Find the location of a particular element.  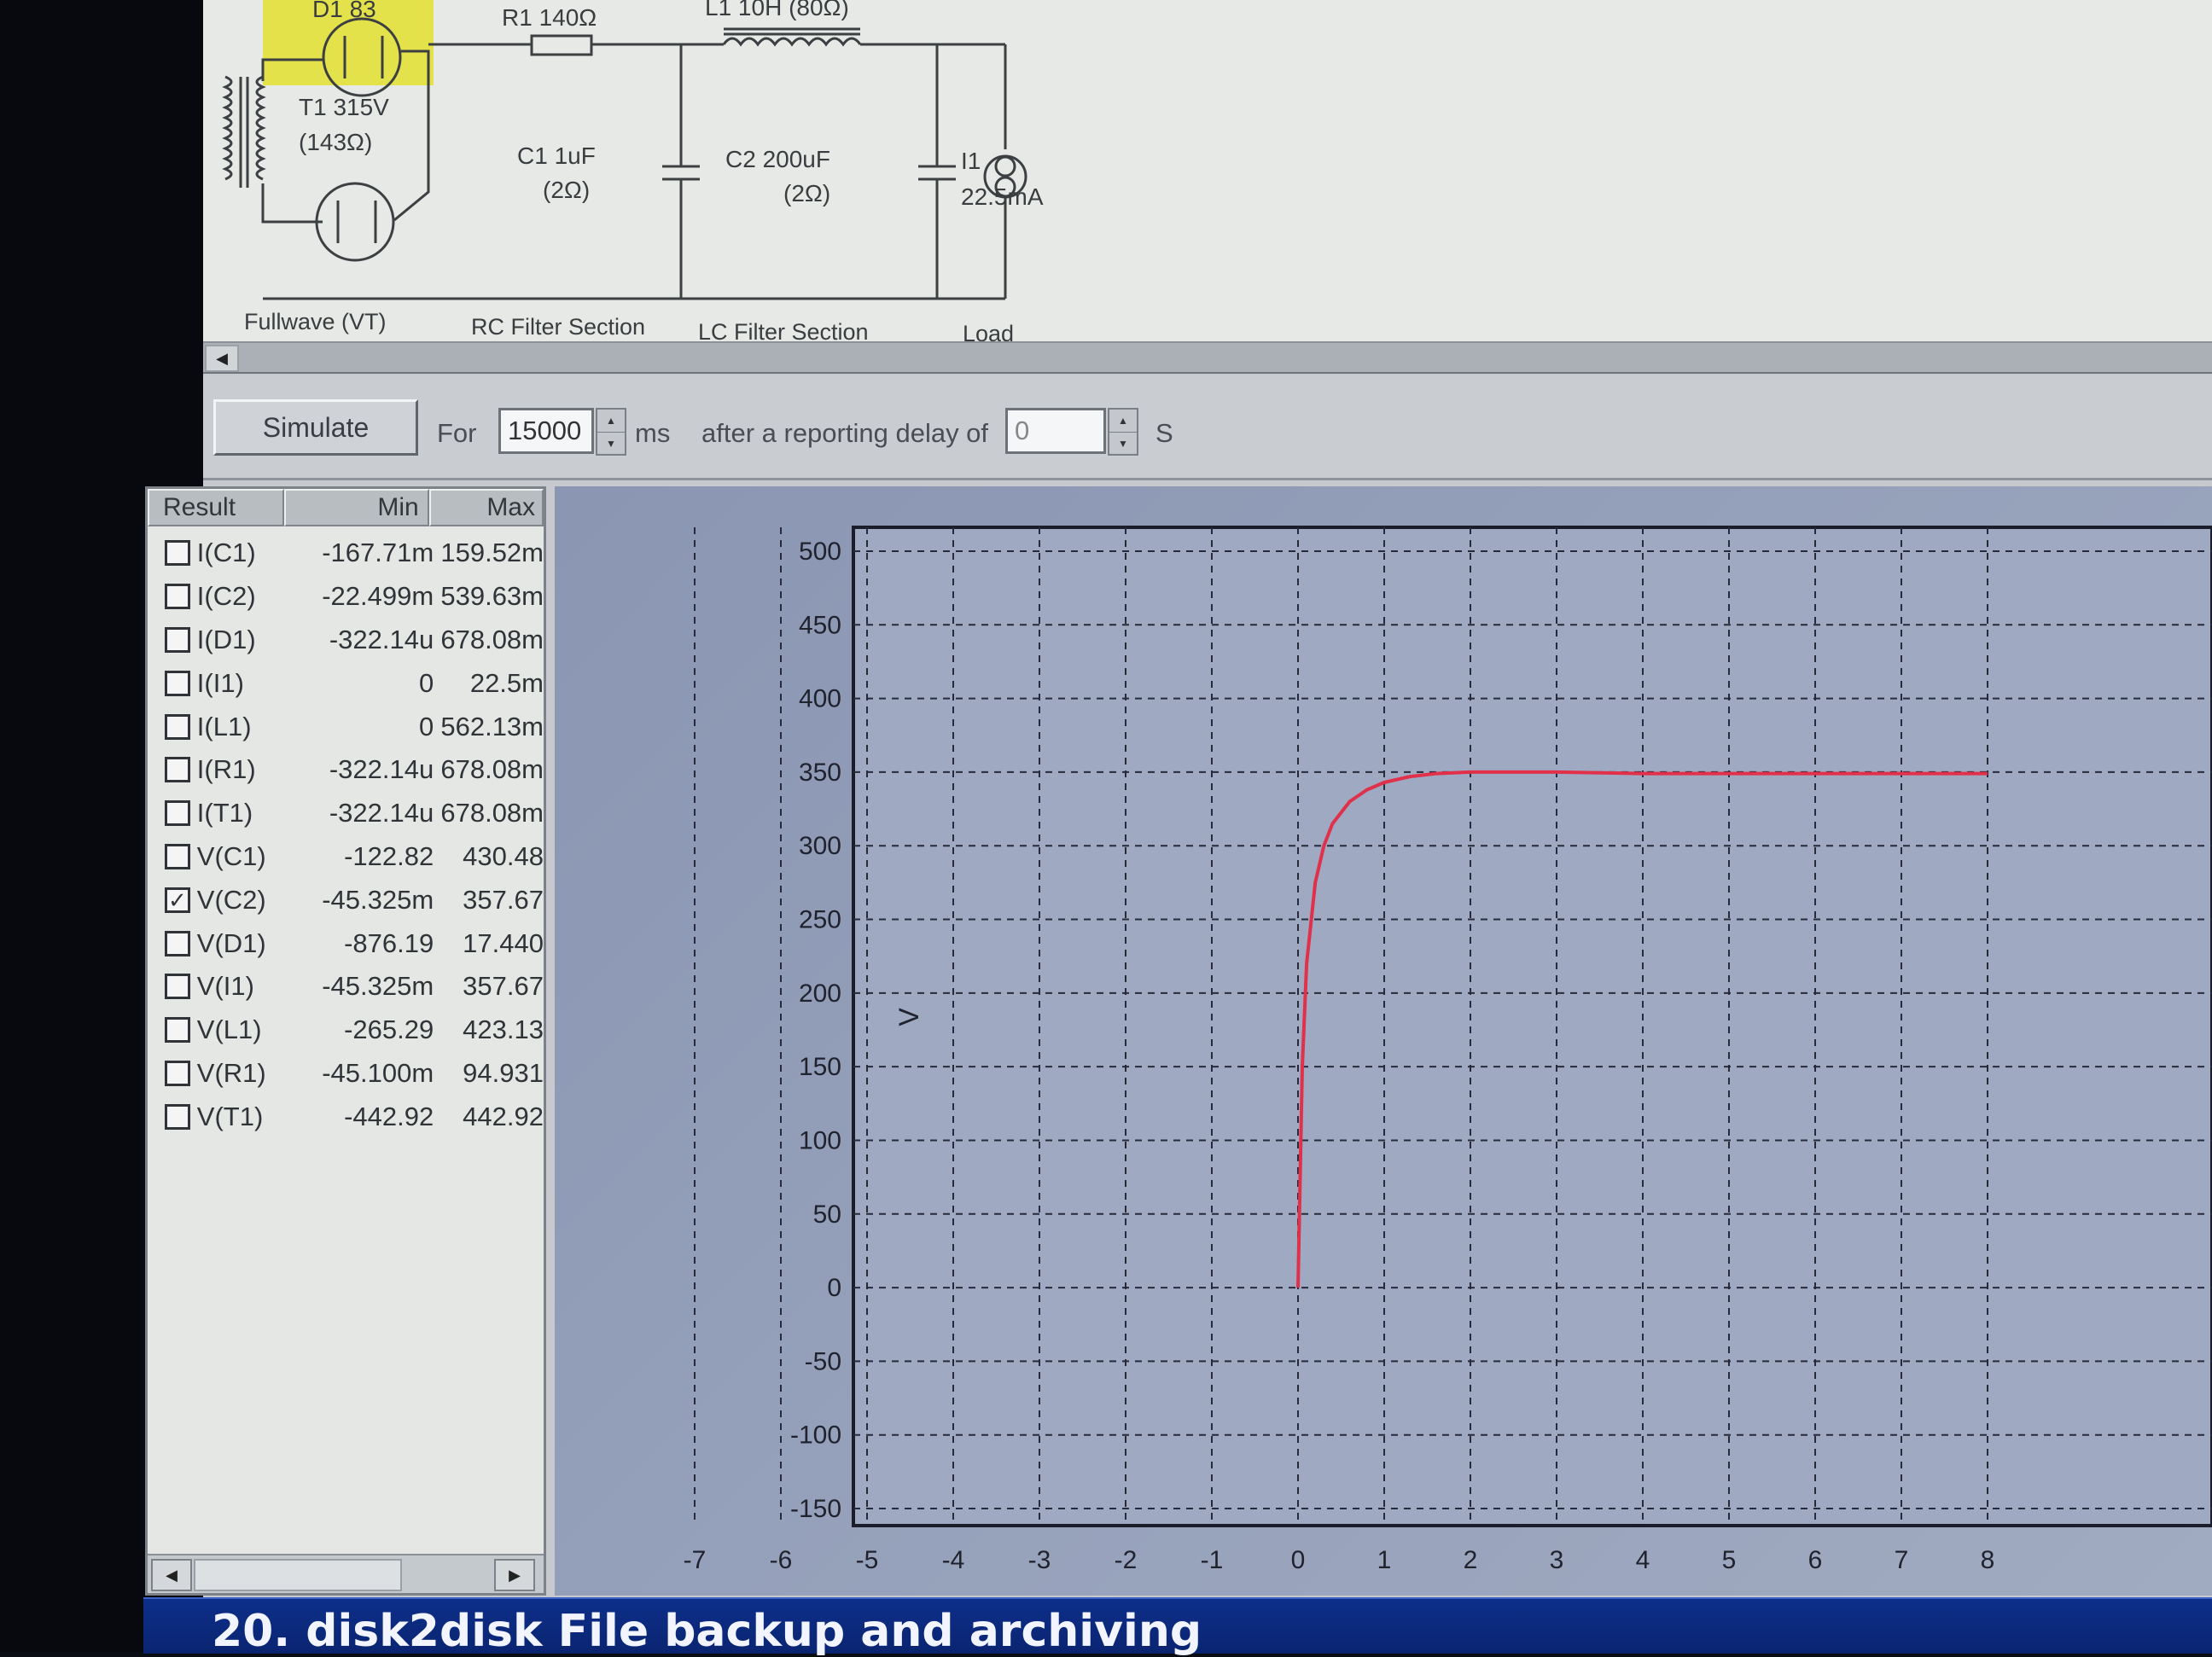

scroll-thumb is located at coordinates (298, 1575).